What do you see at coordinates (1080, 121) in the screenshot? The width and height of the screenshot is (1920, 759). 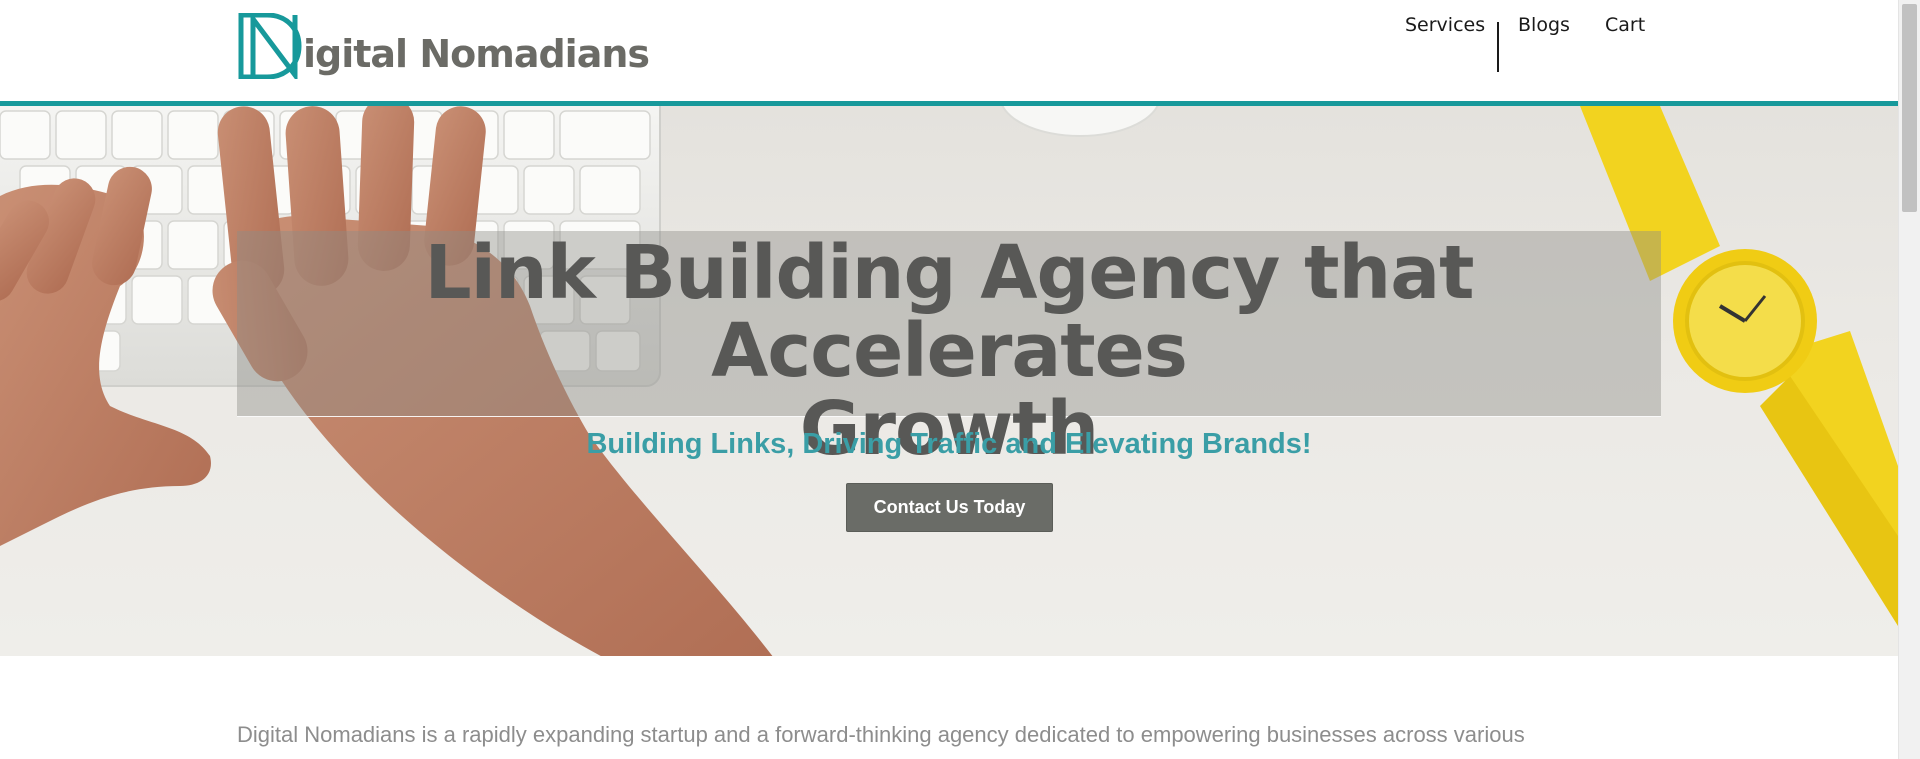 I see `mouse-image` at bounding box center [1080, 121].